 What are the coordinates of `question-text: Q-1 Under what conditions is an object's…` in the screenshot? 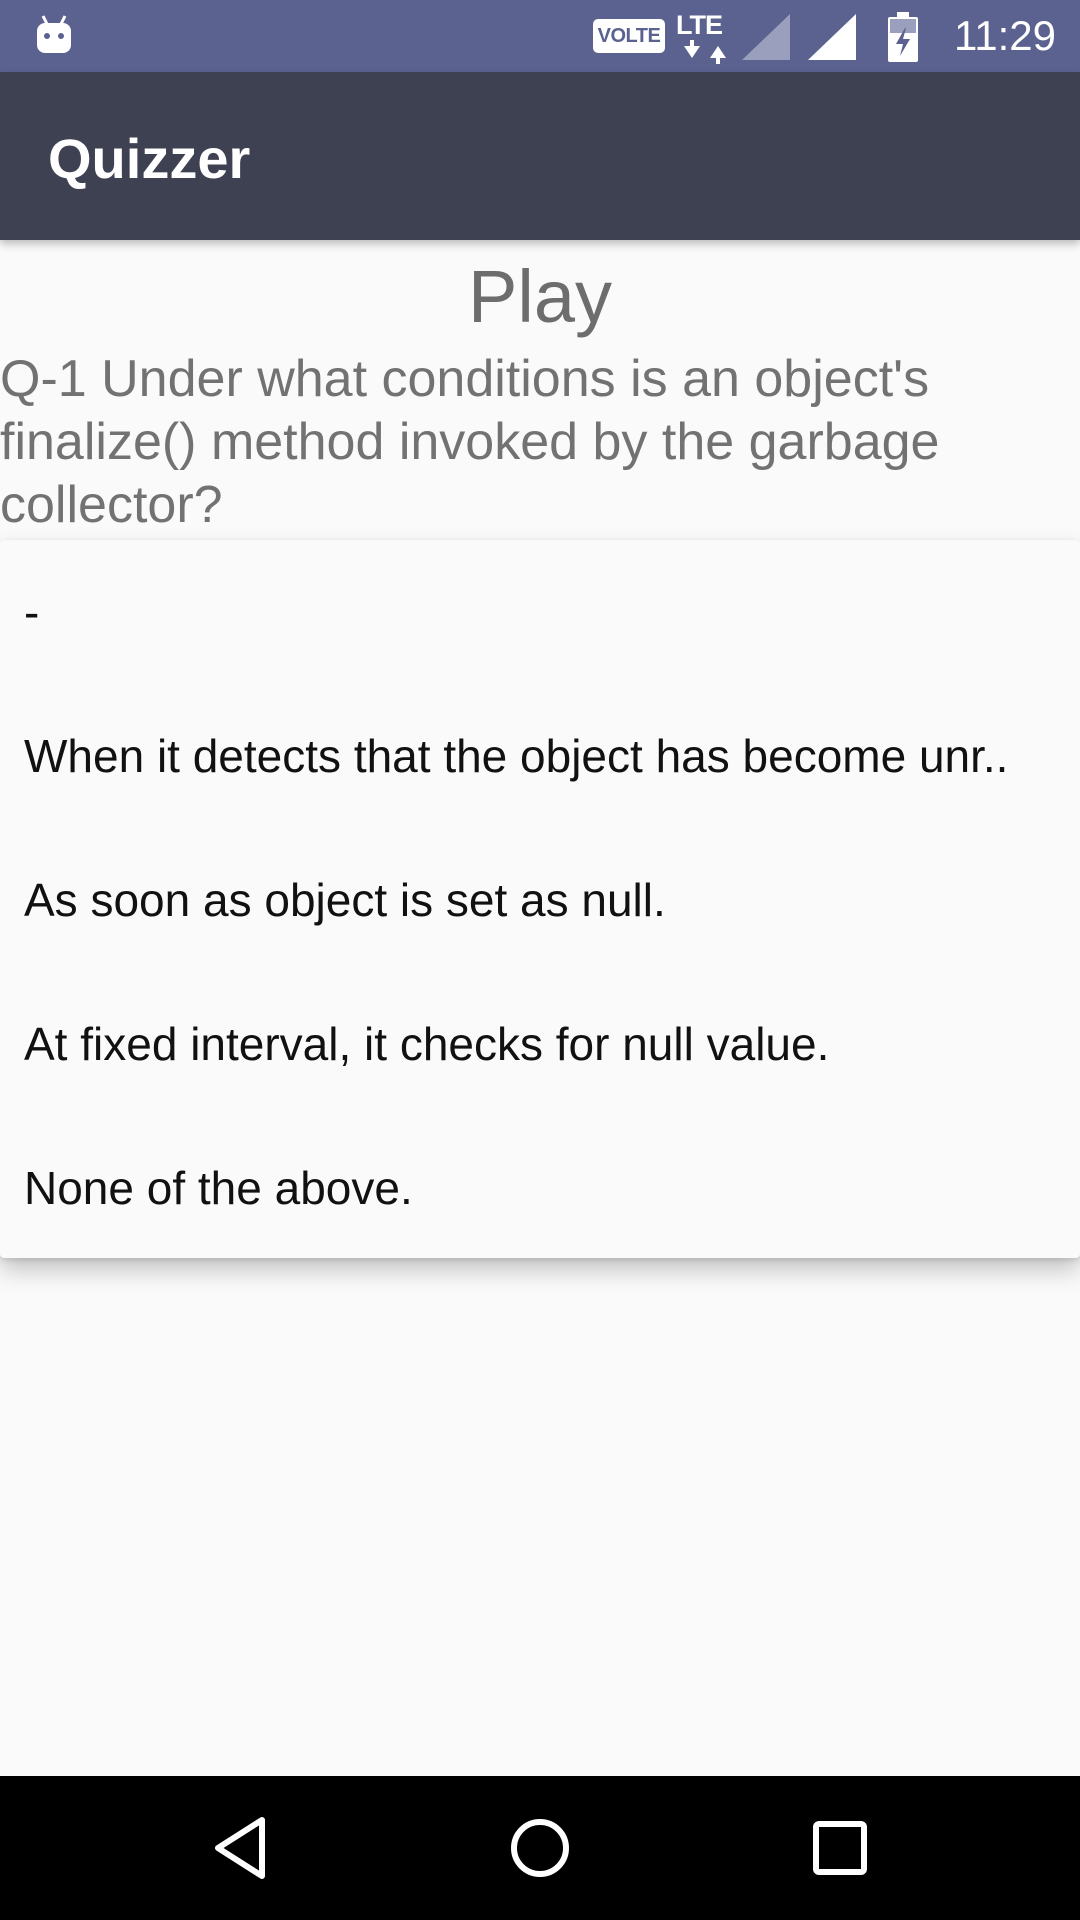 It's located at (470, 442).